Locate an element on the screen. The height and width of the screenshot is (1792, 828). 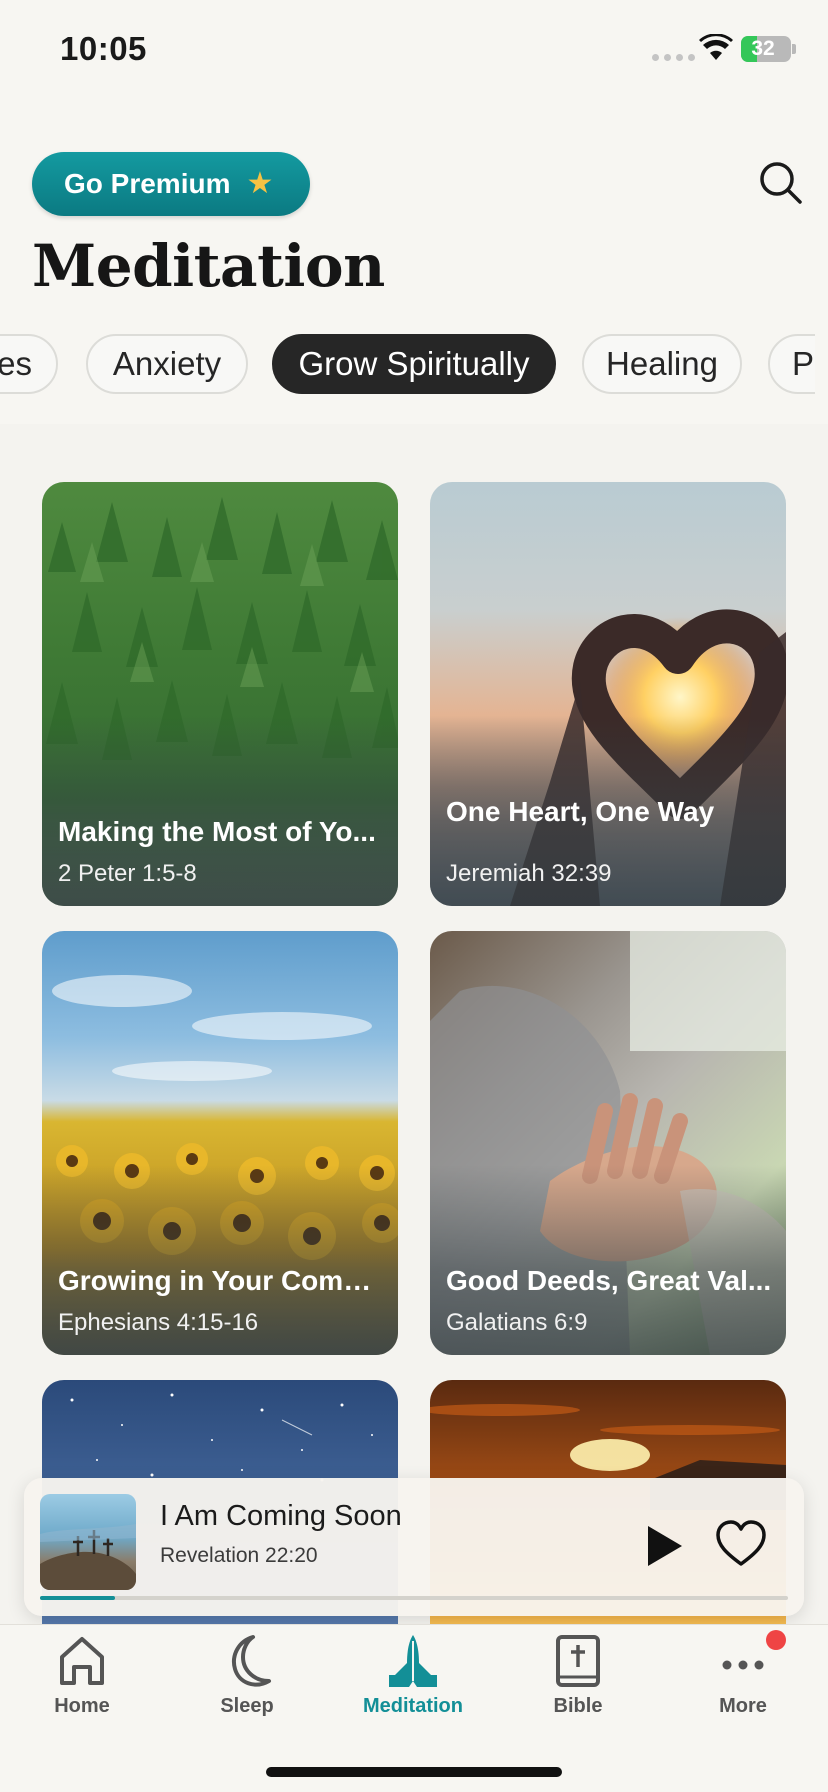
tab-label: Home is located at coordinates (82, 1706).